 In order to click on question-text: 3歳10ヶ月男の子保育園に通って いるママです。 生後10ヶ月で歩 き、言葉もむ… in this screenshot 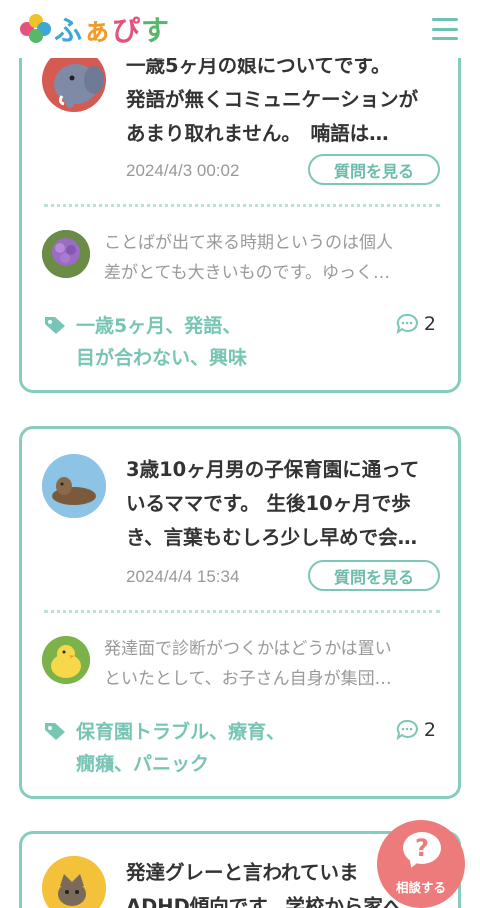, I will do `click(286, 504)`.